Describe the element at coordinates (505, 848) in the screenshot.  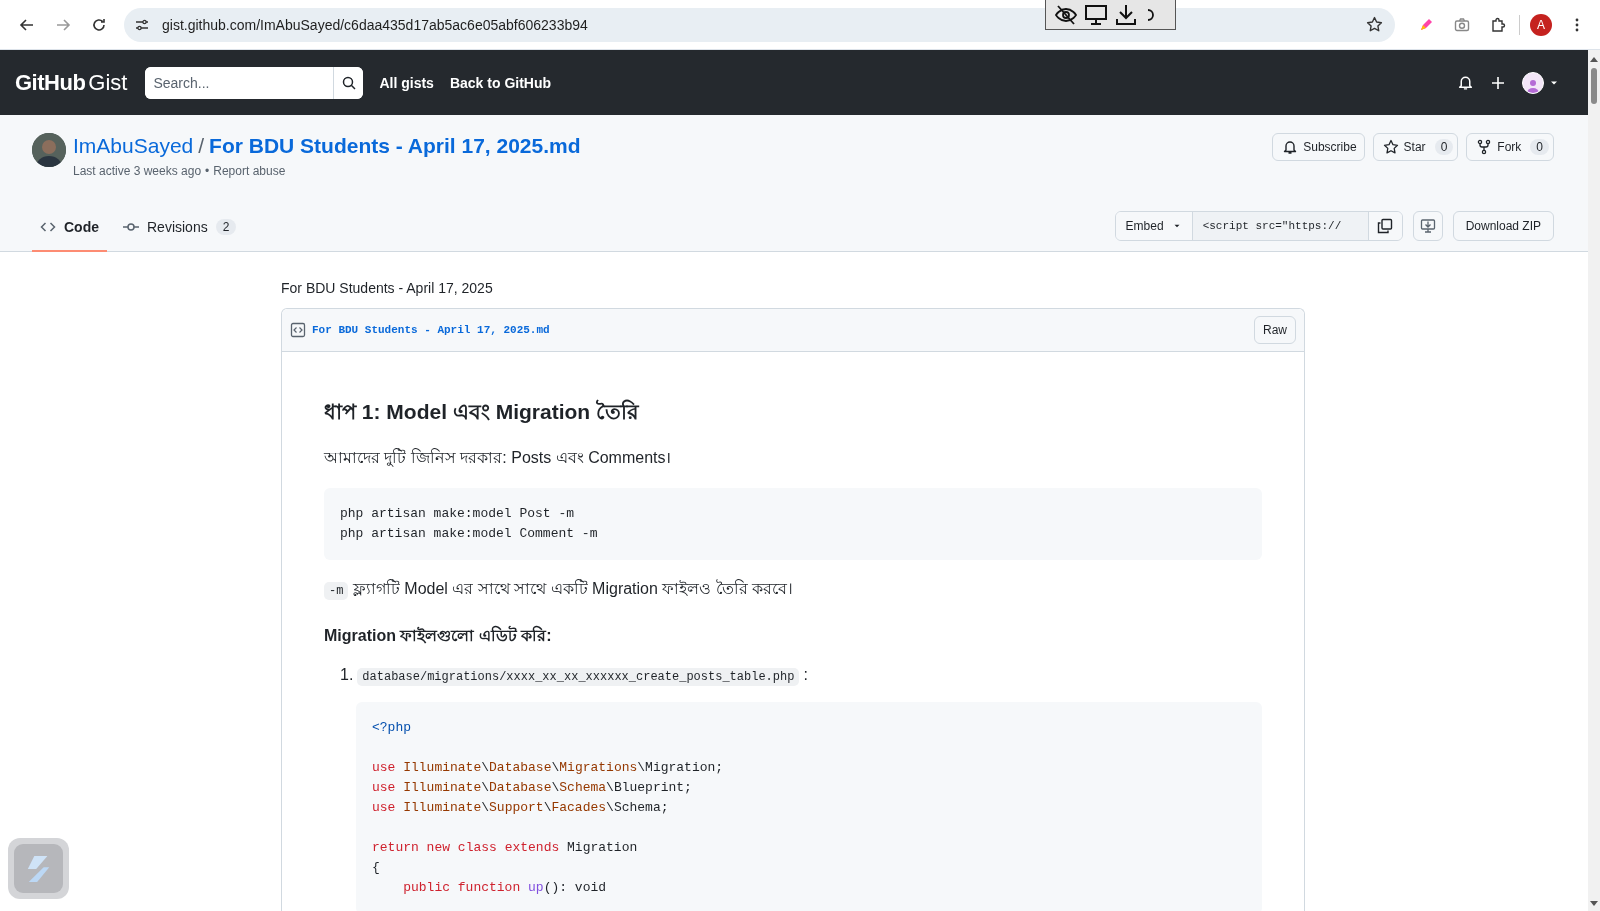
I see `code-line: return new class extends Migration` at that location.